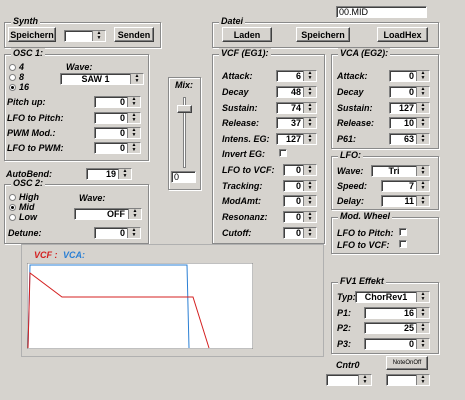  Describe the element at coordinates (26, 21) in the screenshot. I see `synth-title: Synth` at that location.